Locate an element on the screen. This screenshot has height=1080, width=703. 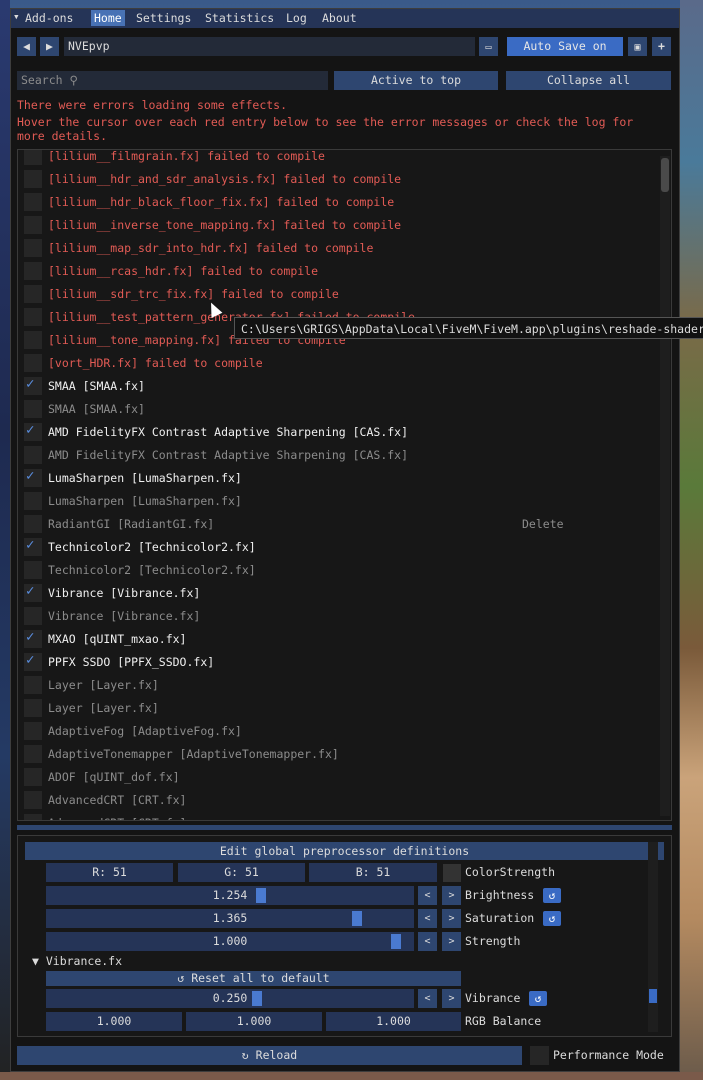
rgb-balance-g: 1.000 is located at coordinates (254, 1021).